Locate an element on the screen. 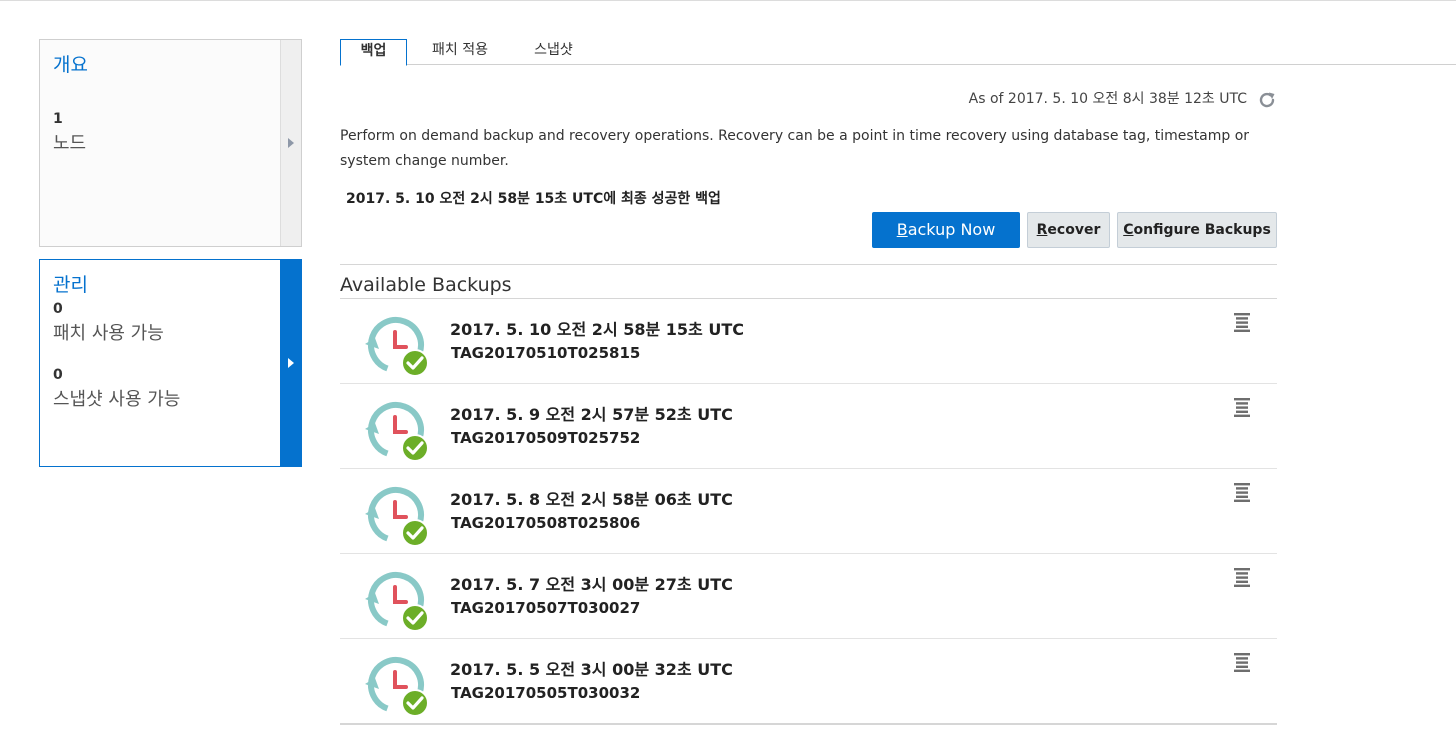 The width and height of the screenshot is (1456, 751). patch-label: 패치 사용 가능 is located at coordinates (108, 333).